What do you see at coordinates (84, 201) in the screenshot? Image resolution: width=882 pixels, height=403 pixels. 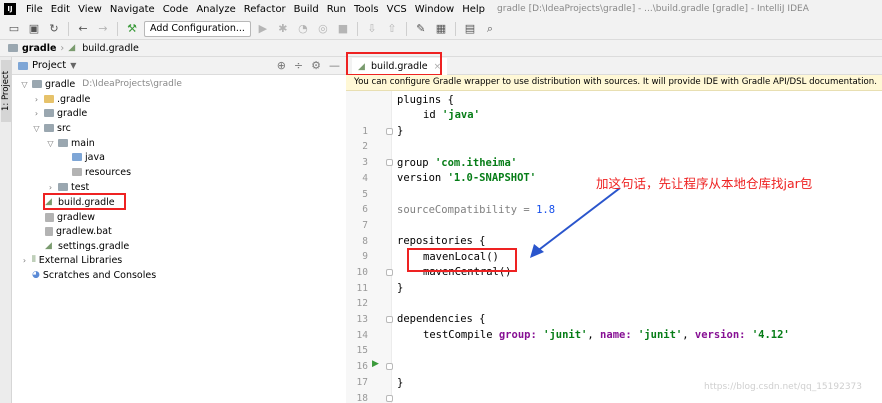 I see `highlight-box-tree-build-gradle` at bounding box center [84, 201].